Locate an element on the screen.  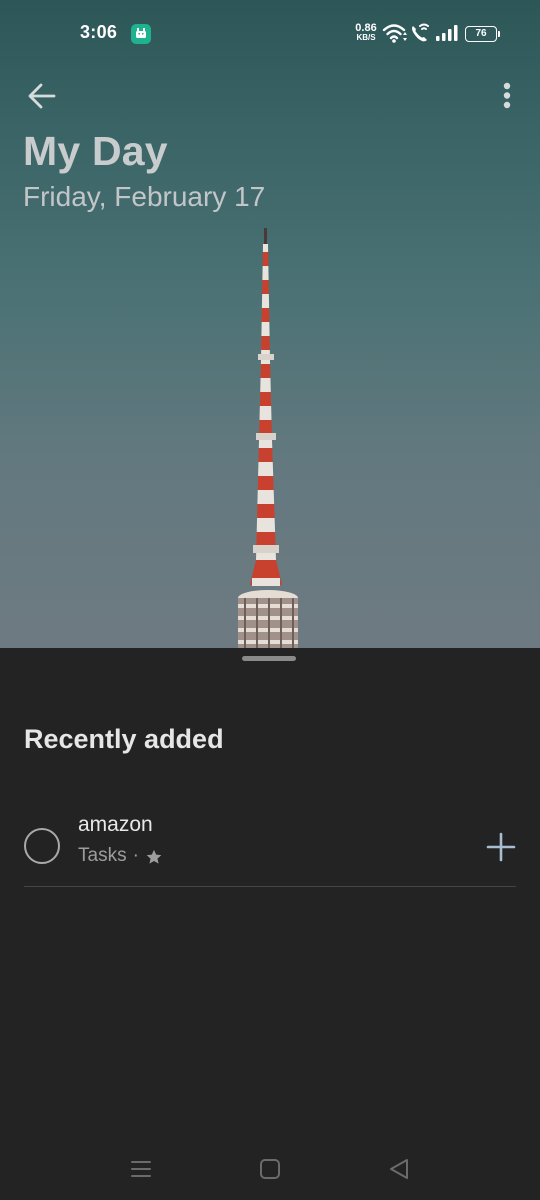
system-navigation-bar is located at coordinates (270, 1170).